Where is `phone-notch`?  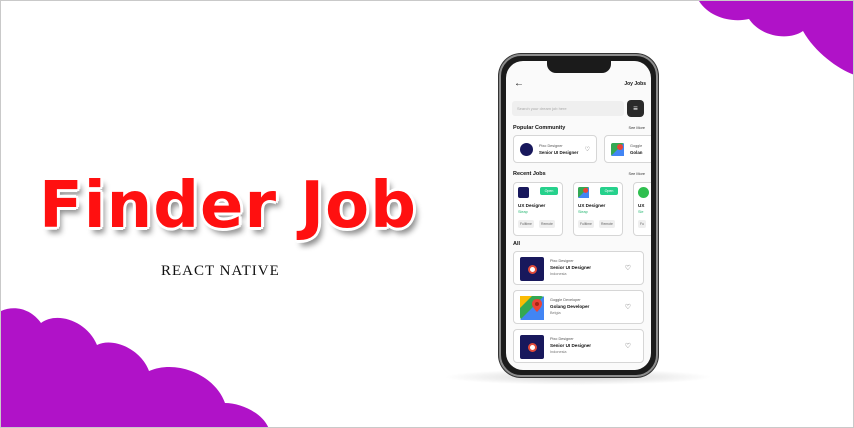 phone-notch is located at coordinates (579, 67).